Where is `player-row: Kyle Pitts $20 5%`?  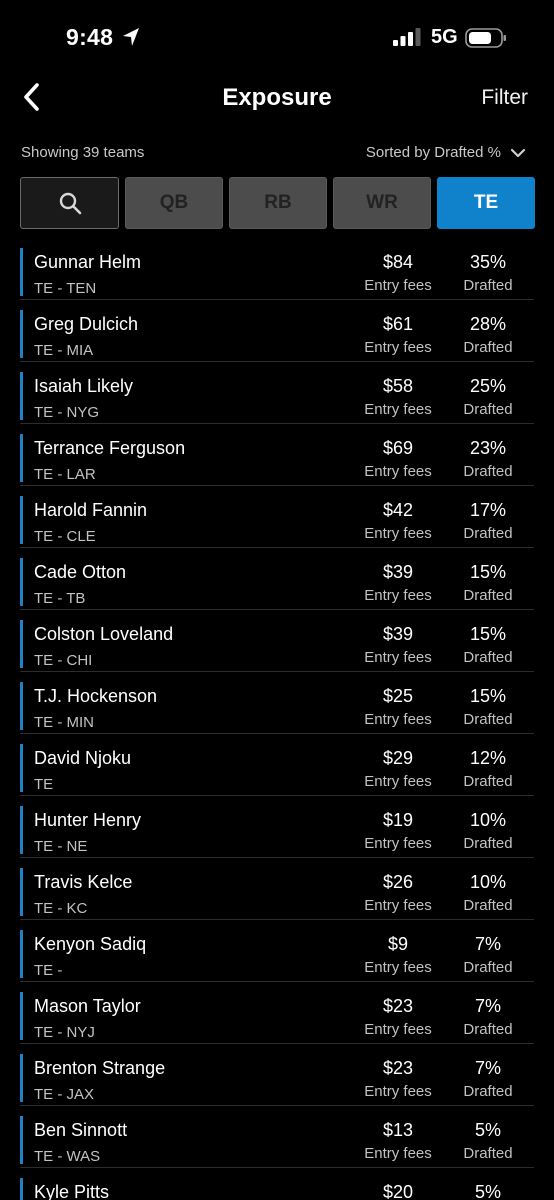
player-row: Kyle Pitts $20 5% is located at coordinates (277, 1184).